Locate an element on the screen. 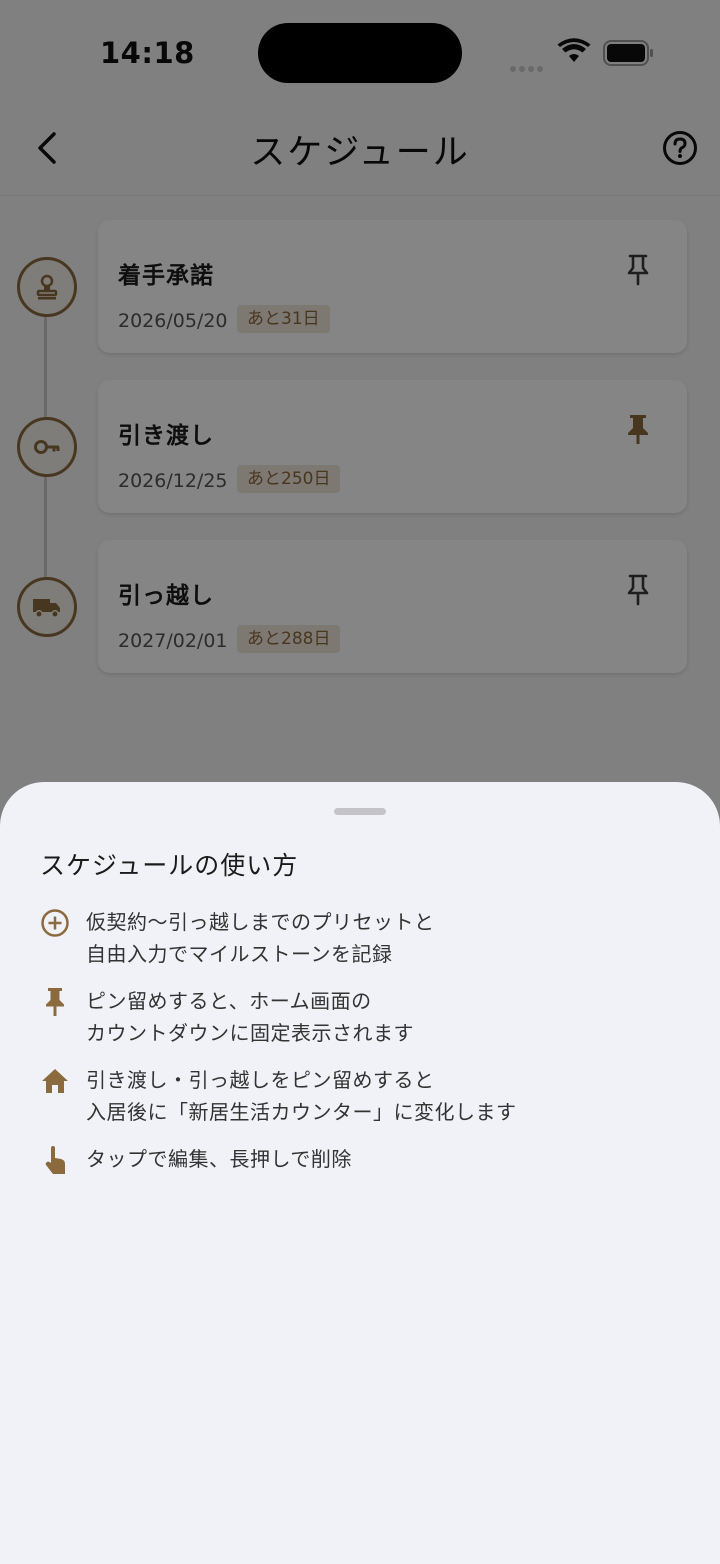  sheet-title: スケジュールの使い方 is located at coordinates (169, 865).